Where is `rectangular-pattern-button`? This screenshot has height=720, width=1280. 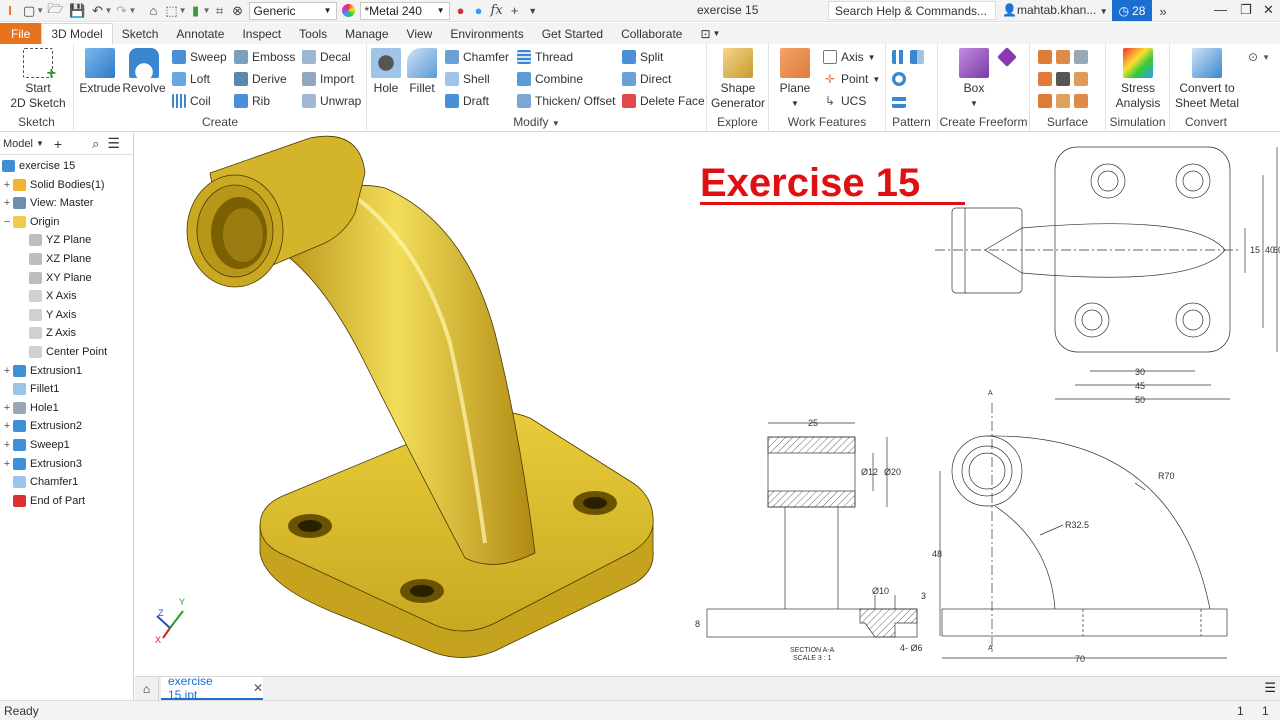
rectangular-pattern-button is located at coordinates (908, 57).